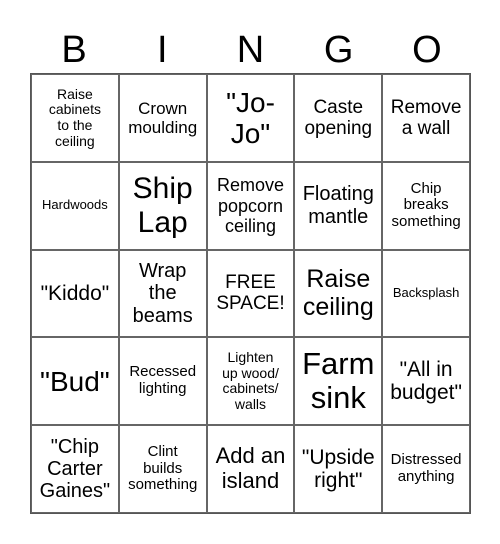 Image resolution: width=500 pixels, height=544 pixels. Describe the element at coordinates (426, 118) in the screenshot. I see `bingo-cell: Remove a wall` at that location.